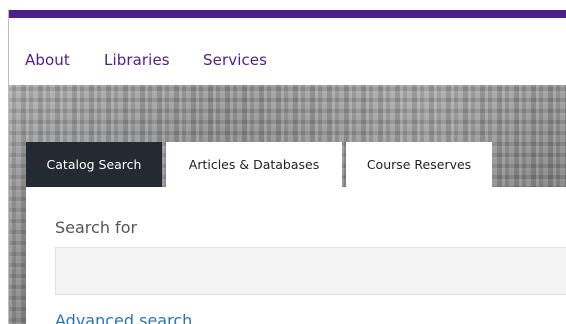 The image size is (566, 324). I want to click on tab-catalog-search: Catalog Search, so click(94, 164).